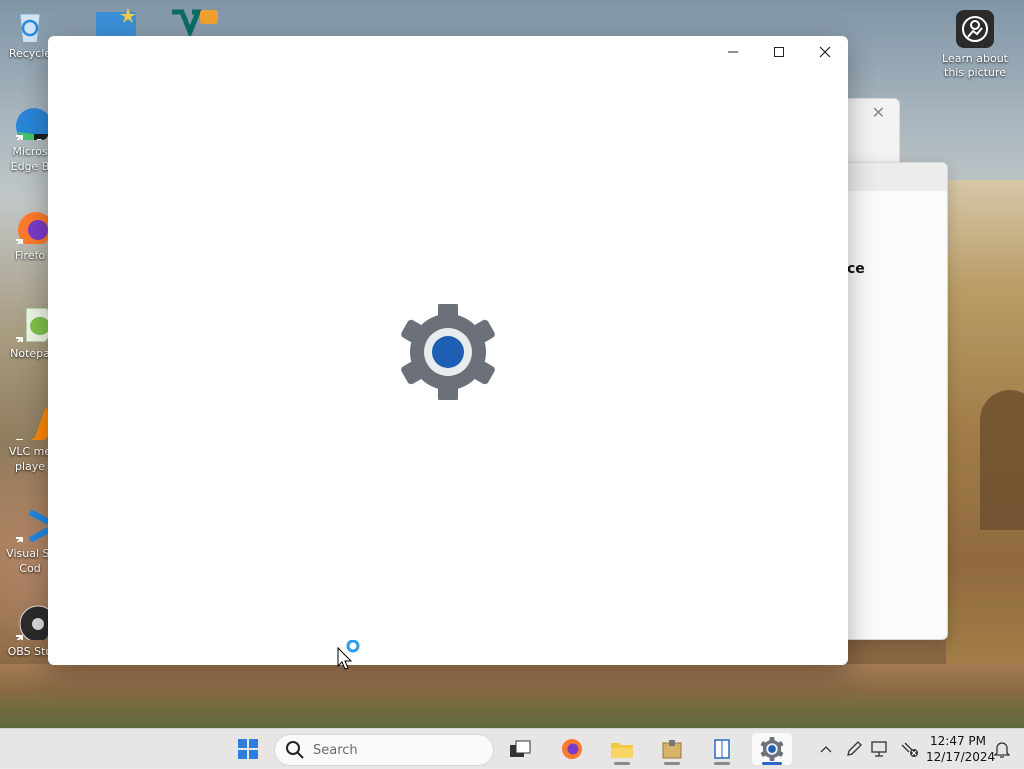 The width and height of the screenshot is (1024, 769). I want to click on learn-about-picture: Learn about this picture, so click(975, 45).